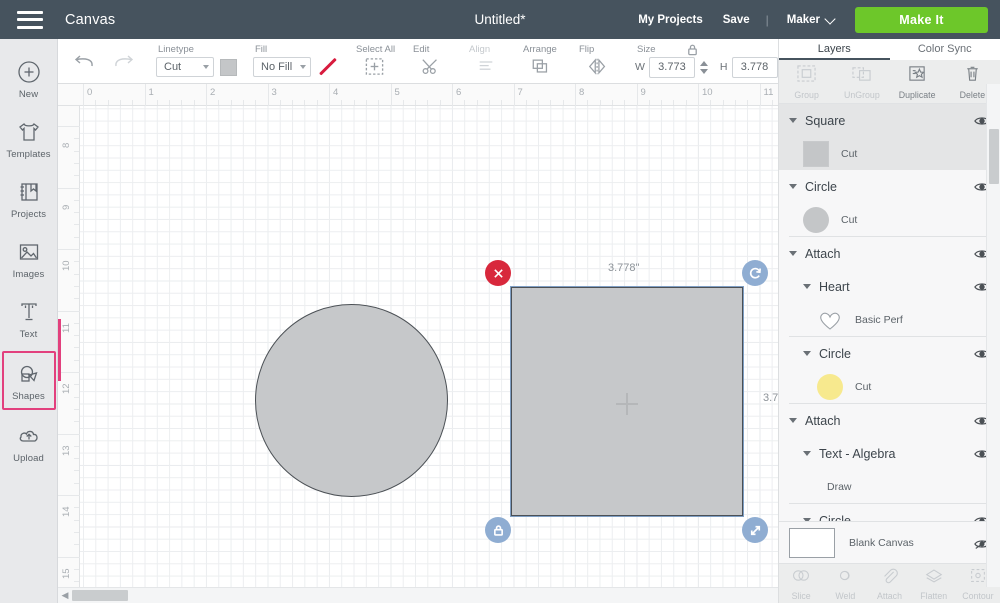 The width and height of the screenshot is (1000, 603). I want to click on flatten-button: Flatten, so click(934, 584).